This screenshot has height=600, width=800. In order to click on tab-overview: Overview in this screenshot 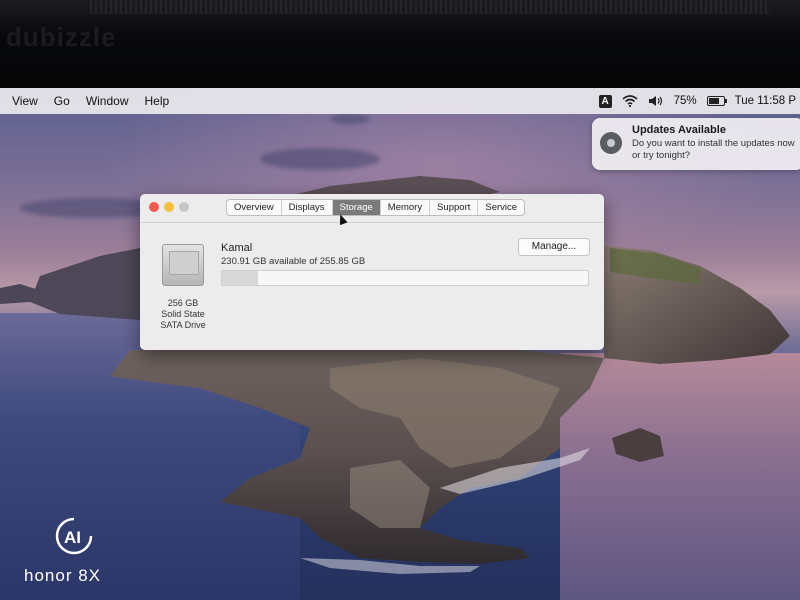, I will do `click(254, 207)`.